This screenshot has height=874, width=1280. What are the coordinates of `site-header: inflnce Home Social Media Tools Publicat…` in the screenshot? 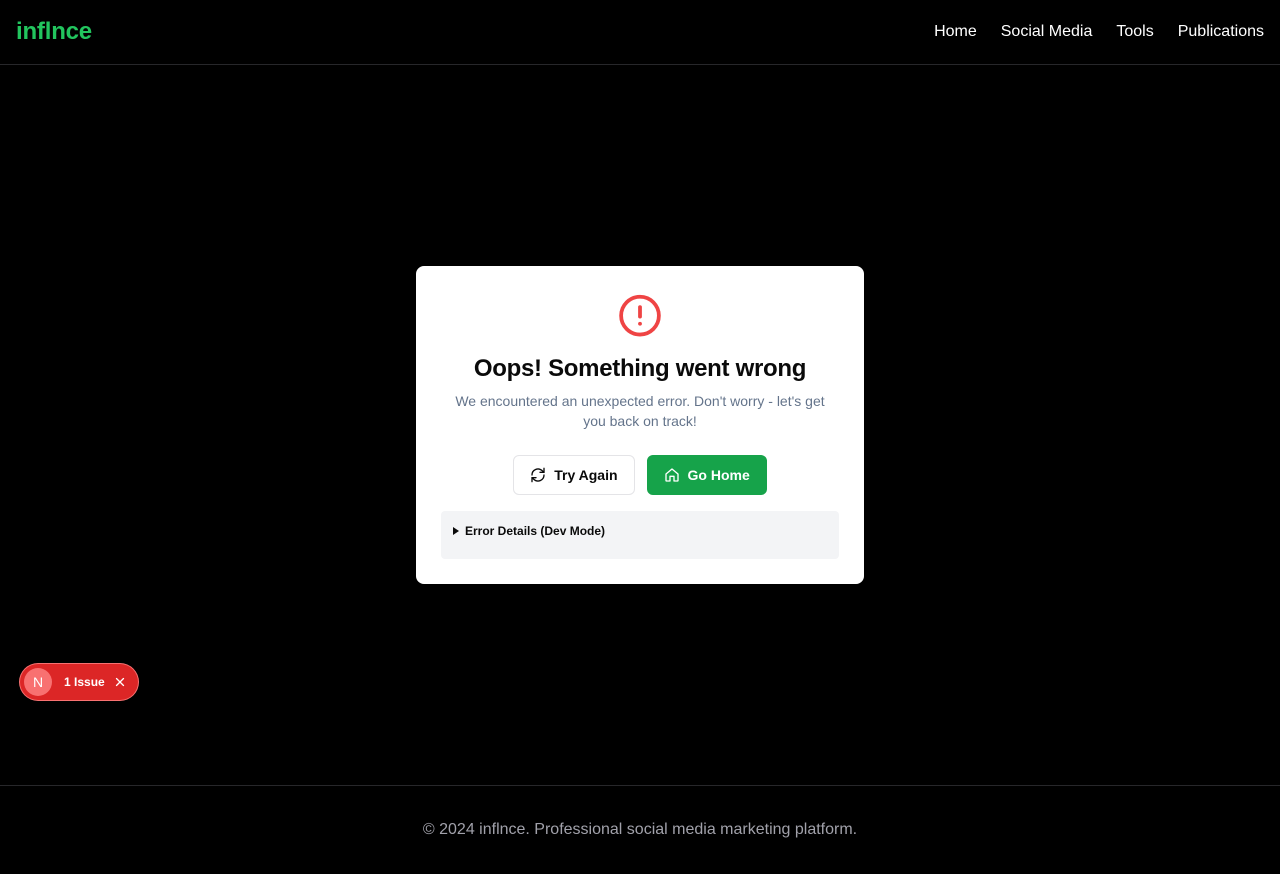 It's located at (640, 32).